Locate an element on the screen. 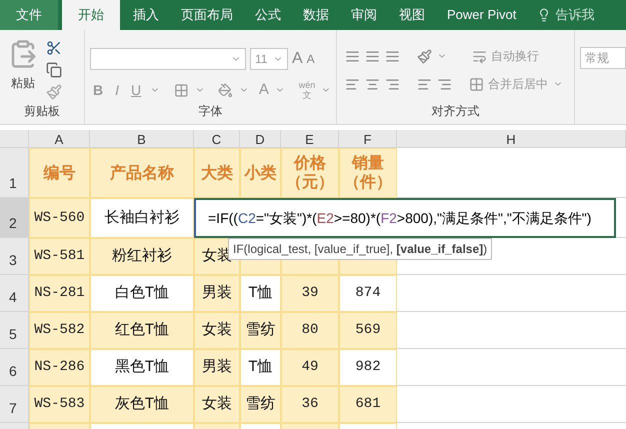 The image size is (626, 429). table-cell: 874 is located at coordinates (368, 293).